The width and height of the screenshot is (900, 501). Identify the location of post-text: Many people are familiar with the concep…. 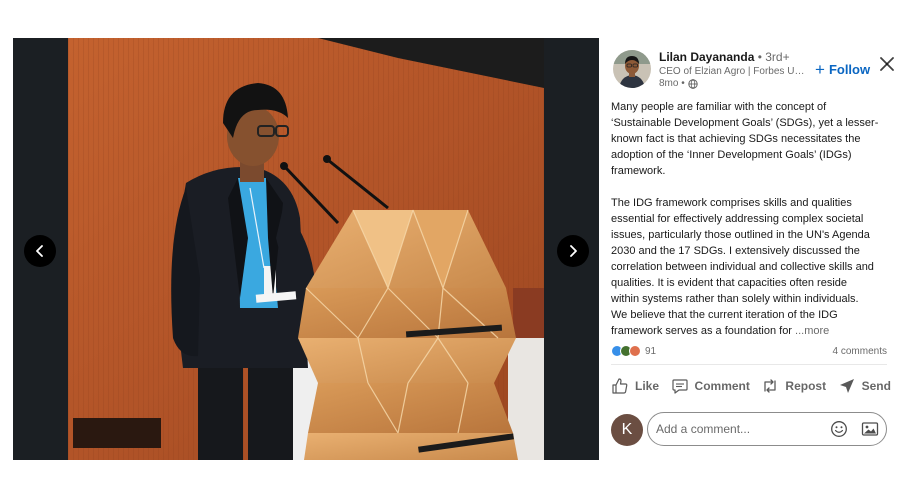
(751, 219).